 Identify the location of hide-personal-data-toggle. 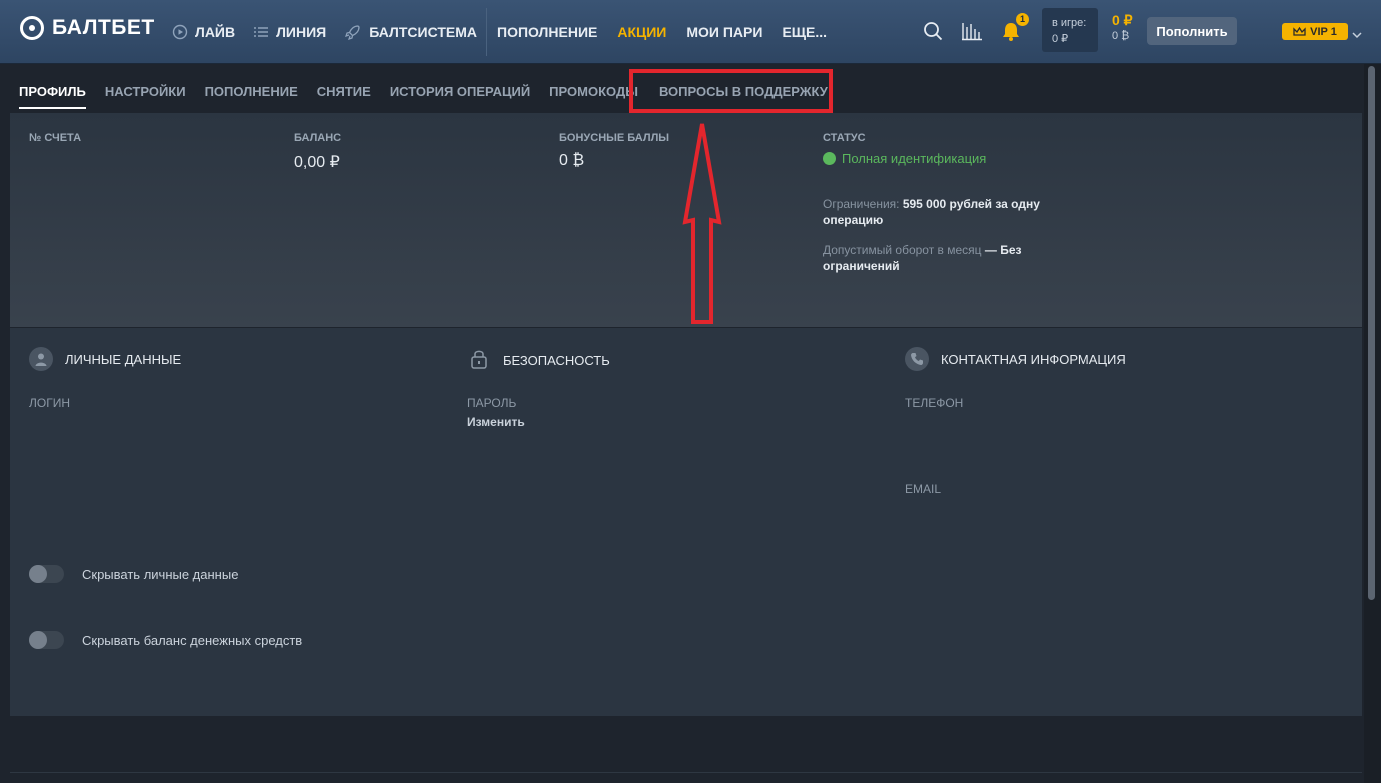
(46, 574).